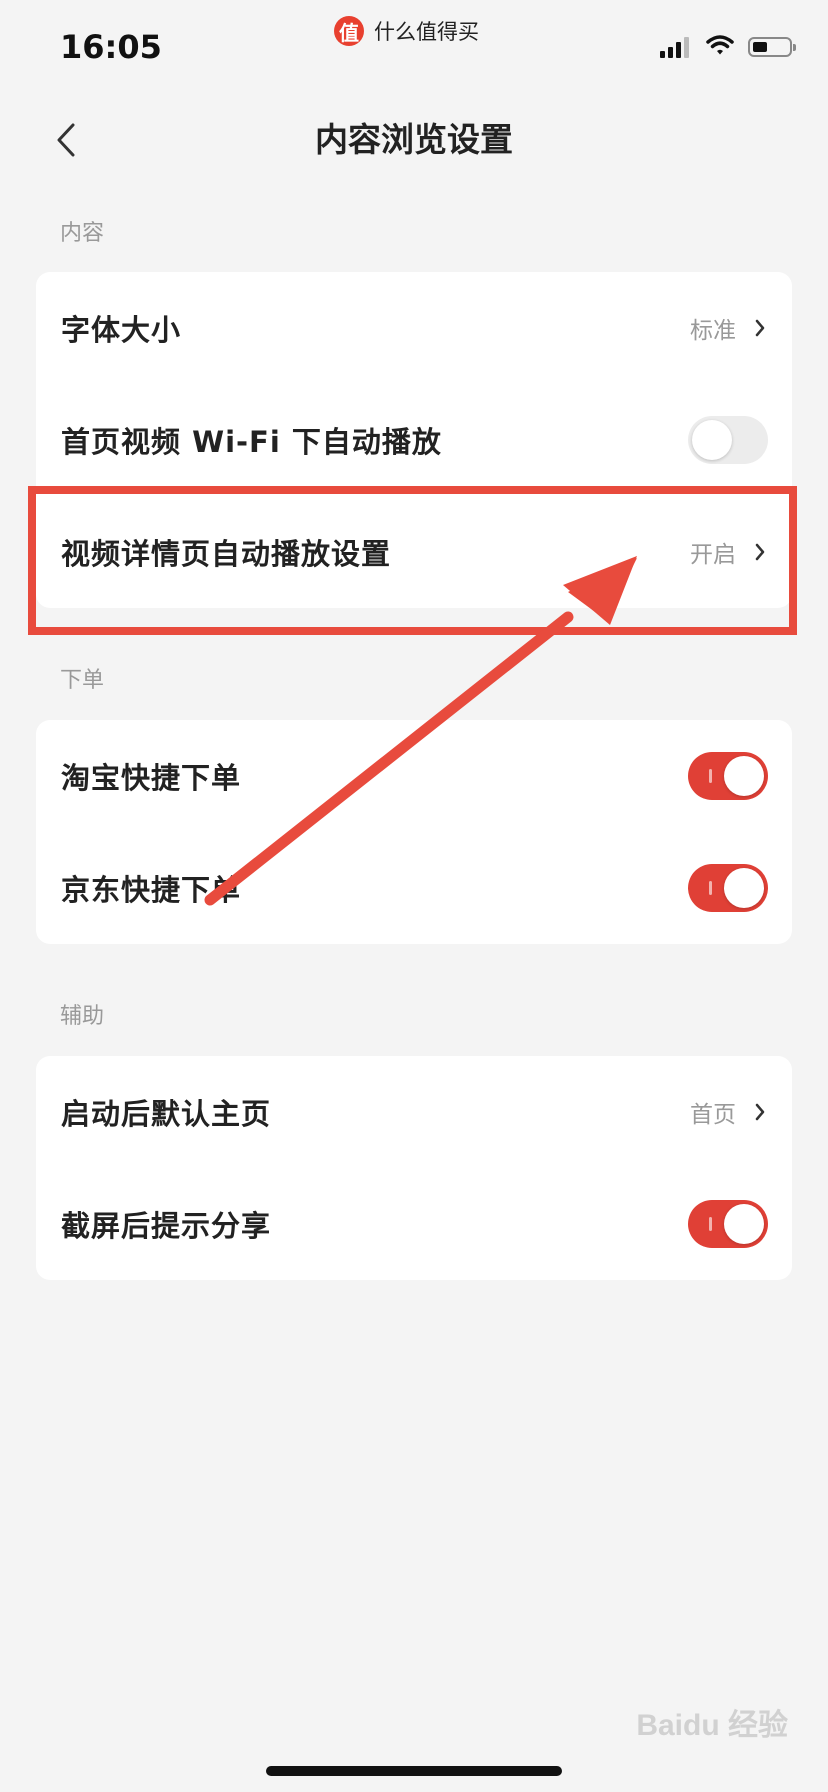 Image resolution: width=828 pixels, height=1792 pixels. I want to click on section-label-content: 内容, so click(82, 233).